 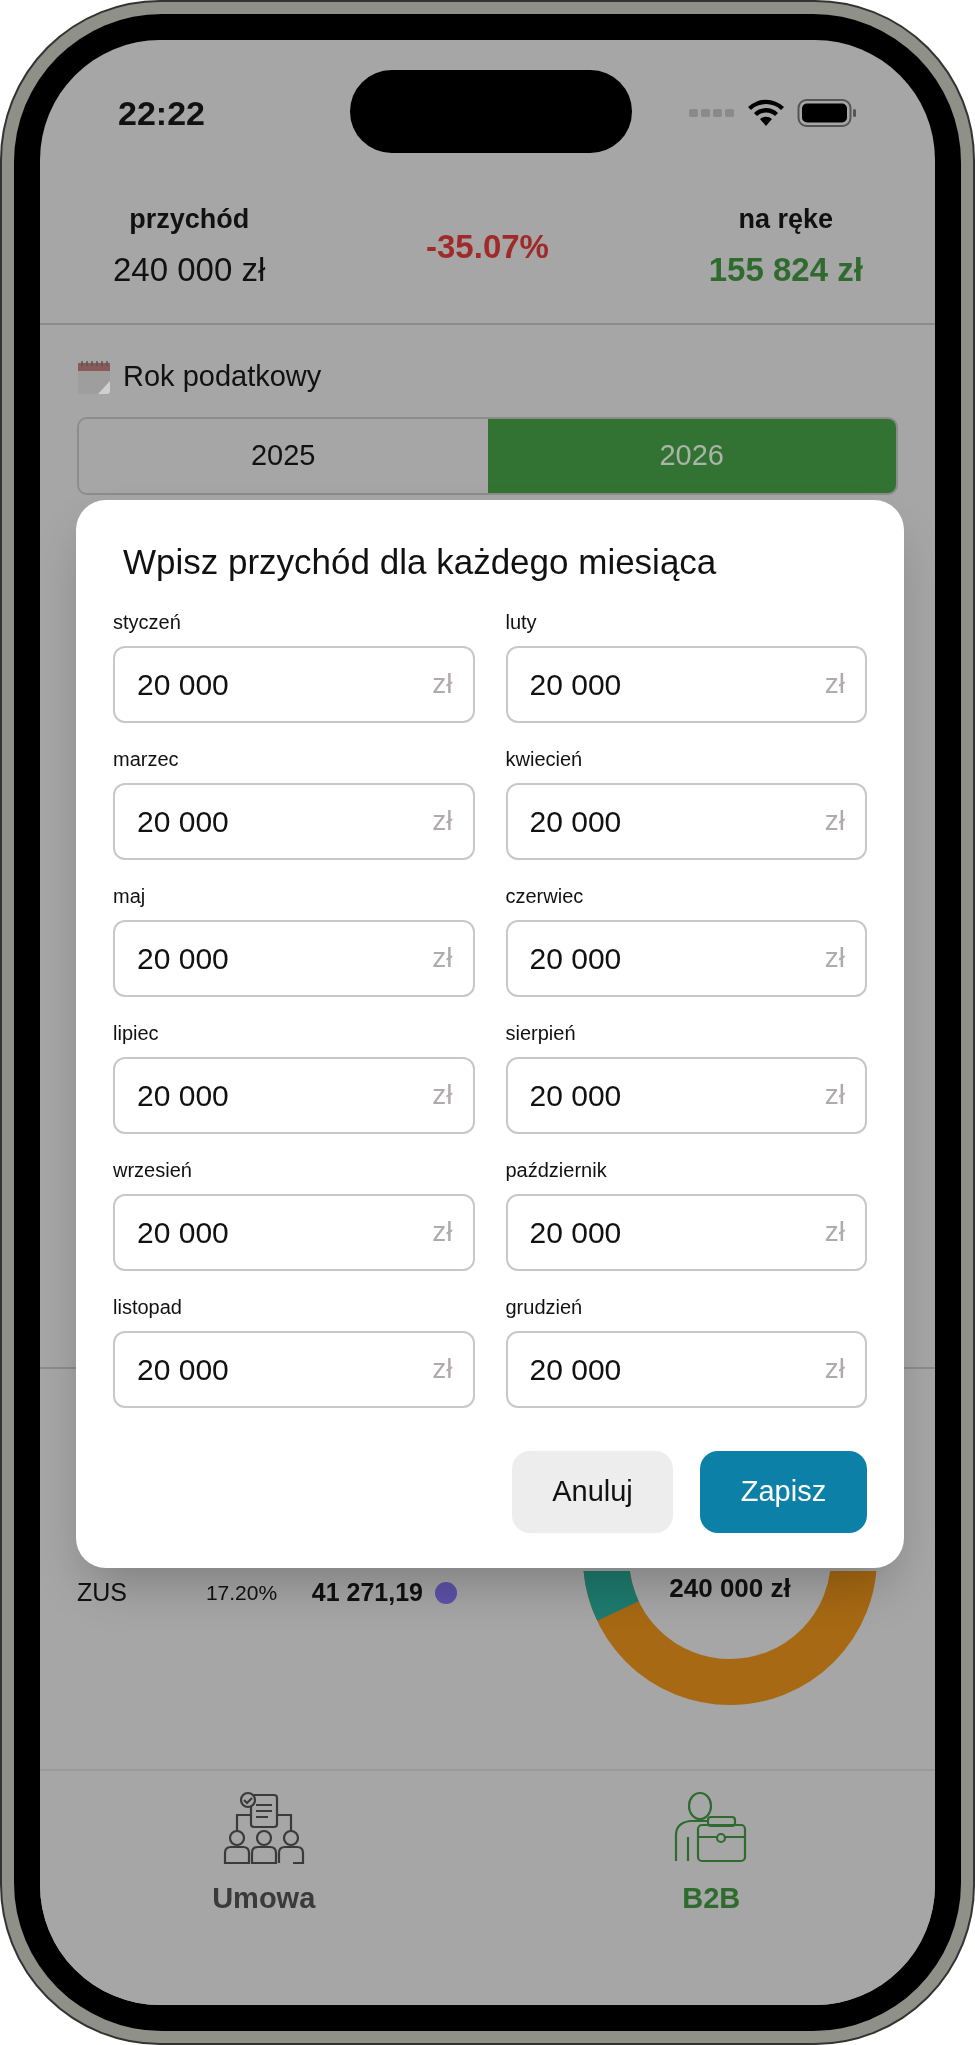 What do you see at coordinates (786, 219) in the screenshot?
I see `net-label: na ręke` at bounding box center [786, 219].